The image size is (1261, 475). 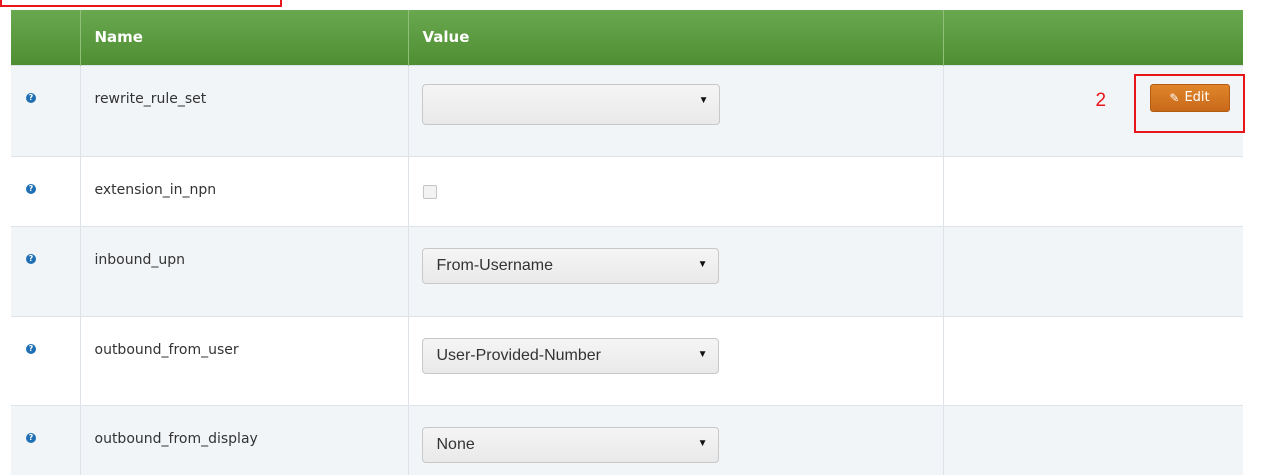 What do you see at coordinates (243, 190) in the screenshot?
I see `setting-name: extension_in_npn` at bounding box center [243, 190].